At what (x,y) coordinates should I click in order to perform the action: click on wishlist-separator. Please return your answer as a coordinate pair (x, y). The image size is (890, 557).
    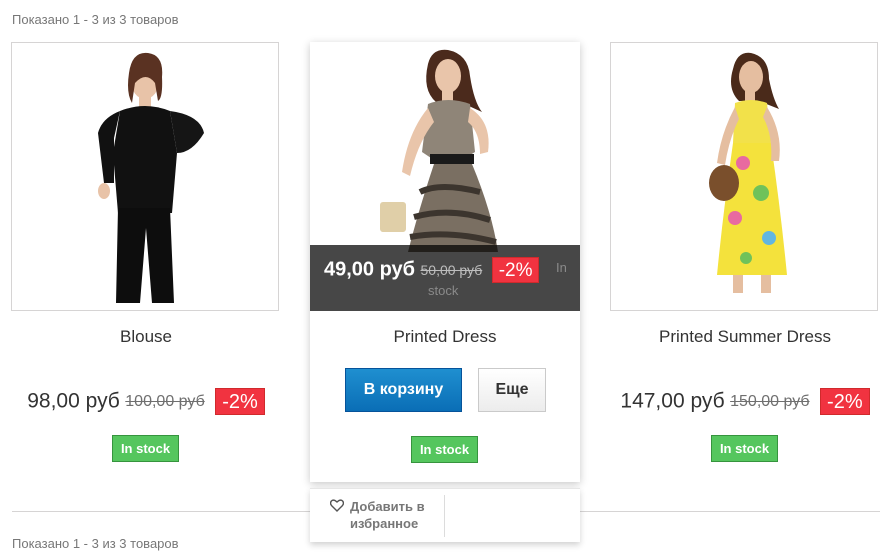
    Looking at the image, I should click on (444, 516).